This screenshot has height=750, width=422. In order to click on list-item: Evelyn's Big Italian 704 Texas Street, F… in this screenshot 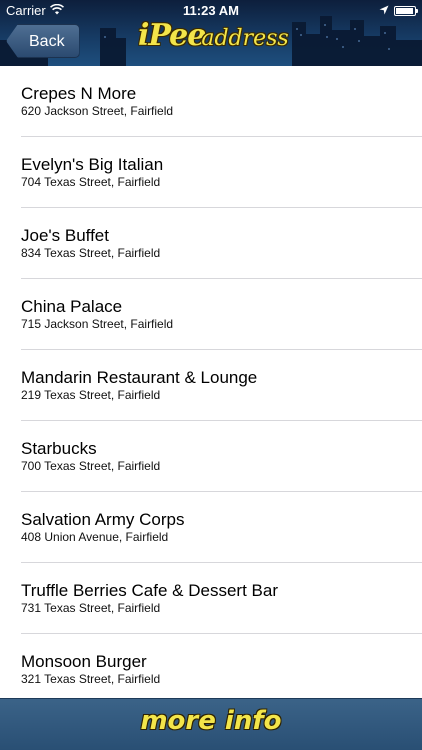, I will do `click(211, 172)`.